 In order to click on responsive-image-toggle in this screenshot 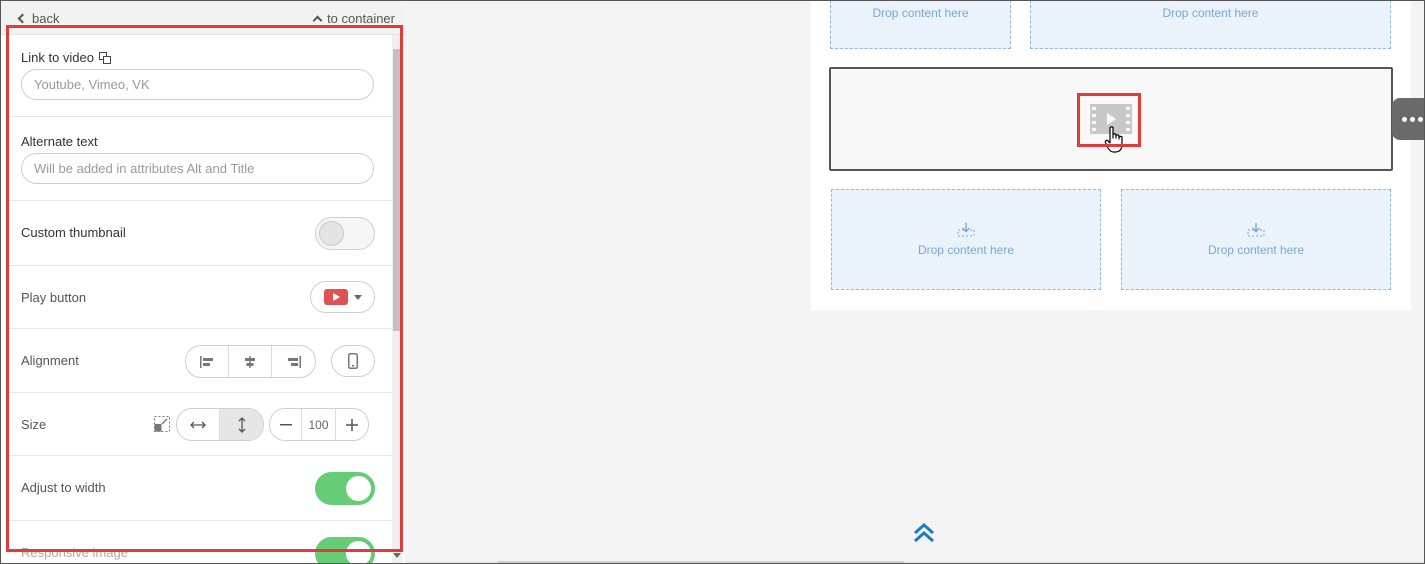, I will do `click(345, 550)`.